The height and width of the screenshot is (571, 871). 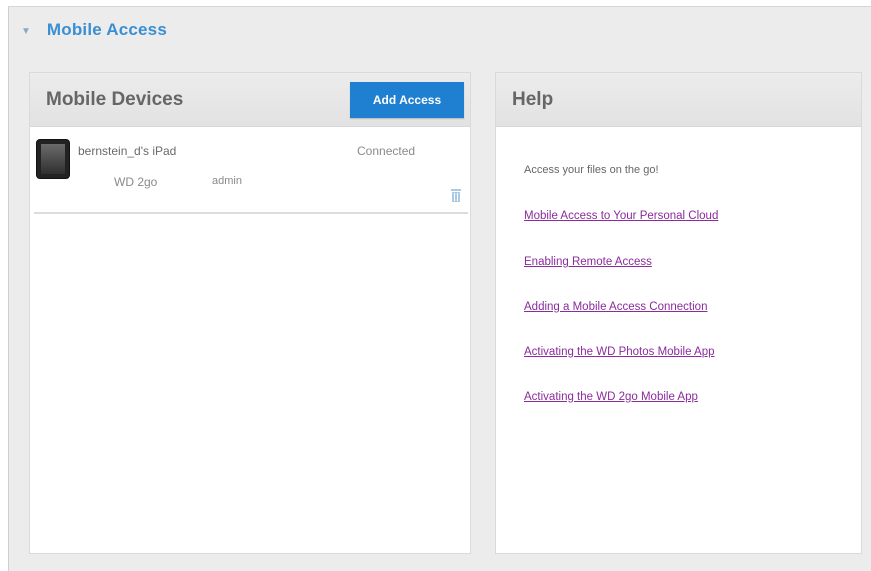 I want to click on help-intro: Access your files on the go!, so click(x=591, y=170).